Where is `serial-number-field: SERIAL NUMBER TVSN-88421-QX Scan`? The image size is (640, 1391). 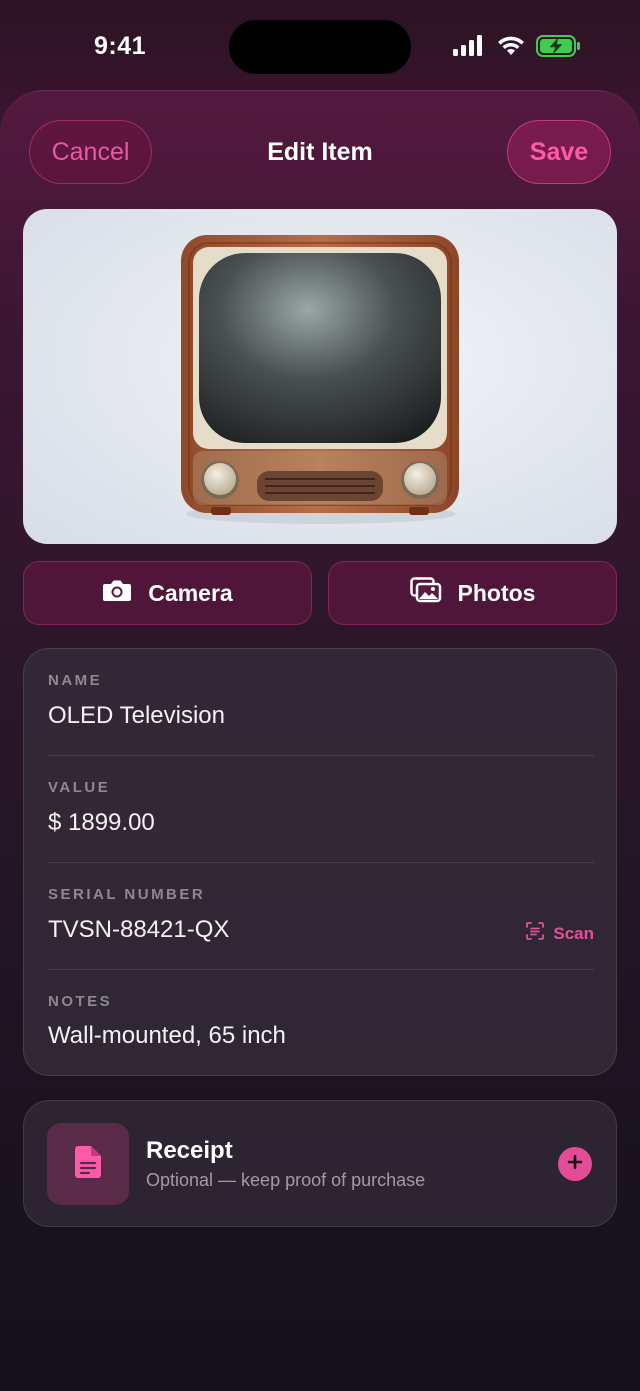 serial-number-field: SERIAL NUMBER TVSN-88421-QX Scan is located at coordinates (321, 926).